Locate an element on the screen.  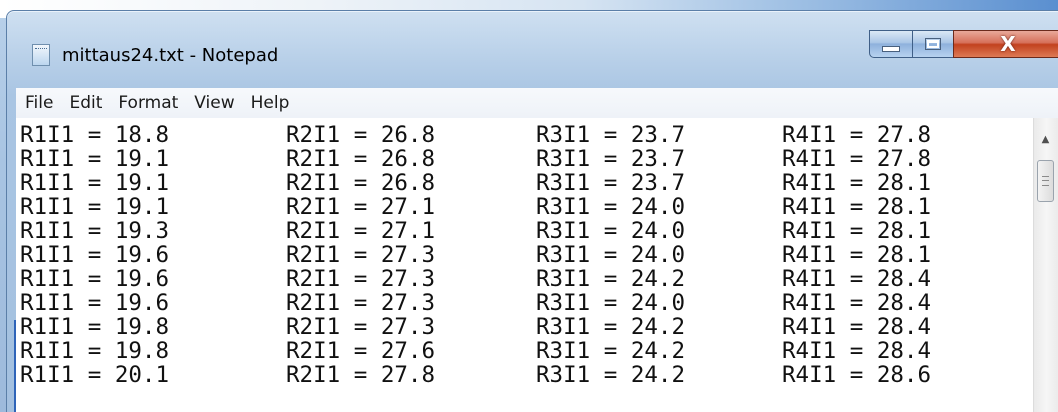
close-button: X is located at coordinates (1005, 44).